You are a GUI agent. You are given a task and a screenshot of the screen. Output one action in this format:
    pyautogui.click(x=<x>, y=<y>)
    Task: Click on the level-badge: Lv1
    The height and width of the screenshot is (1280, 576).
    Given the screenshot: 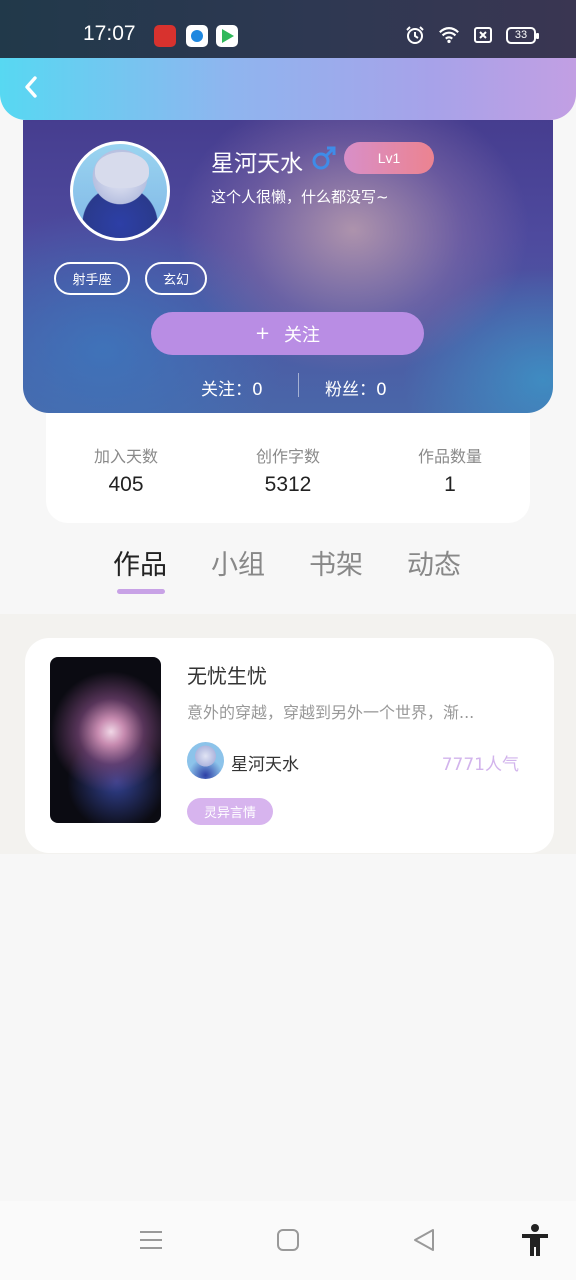 What is the action you would take?
    pyautogui.click(x=389, y=158)
    